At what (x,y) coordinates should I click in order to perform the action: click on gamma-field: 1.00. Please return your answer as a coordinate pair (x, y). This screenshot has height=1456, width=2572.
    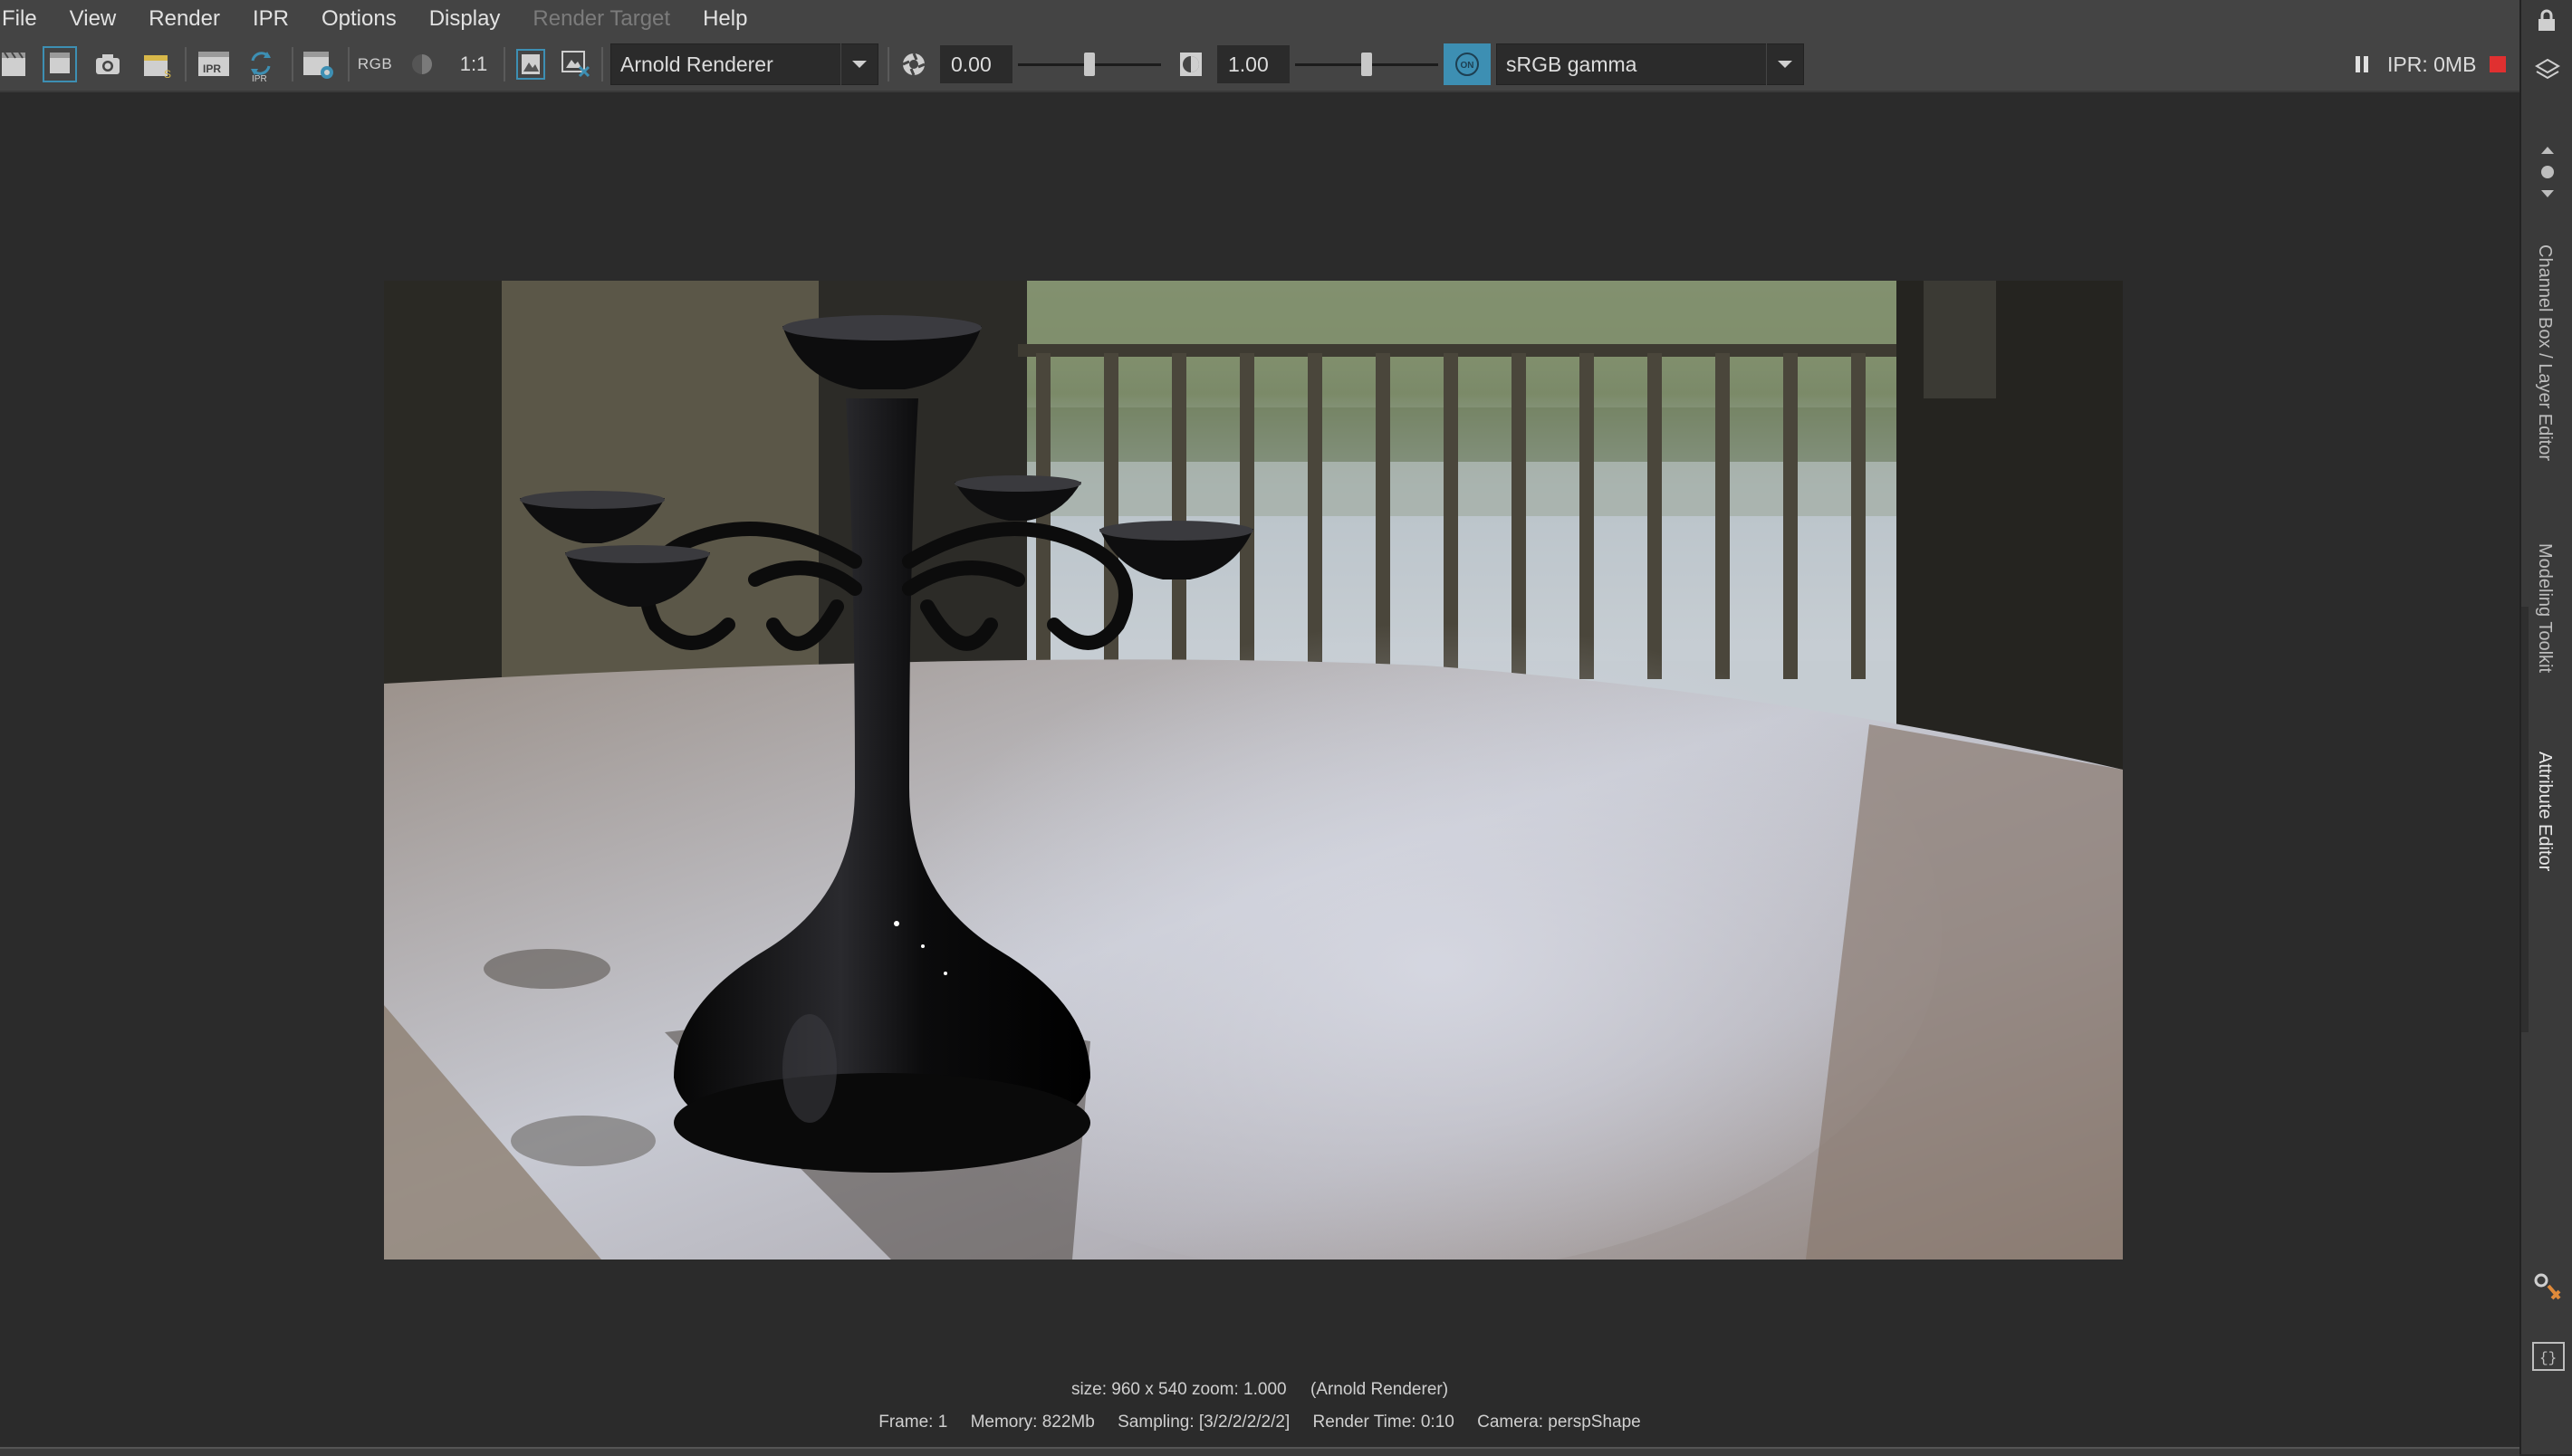
    Looking at the image, I should click on (1253, 64).